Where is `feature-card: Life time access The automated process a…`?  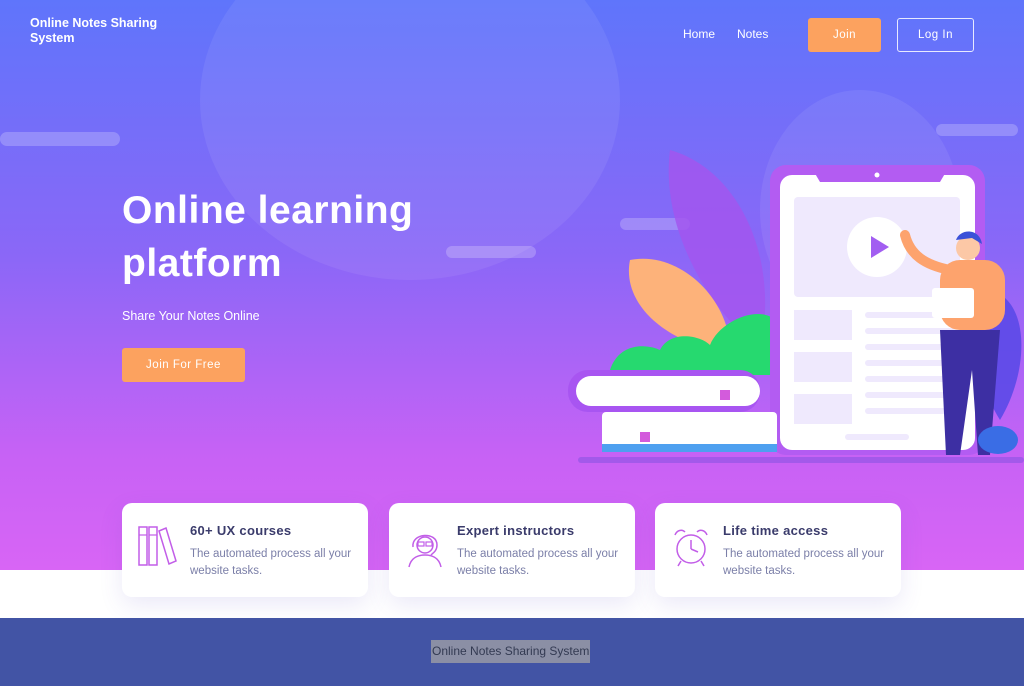 feature-card: Life time access The automated process a… is located at coordinates (778, 550).